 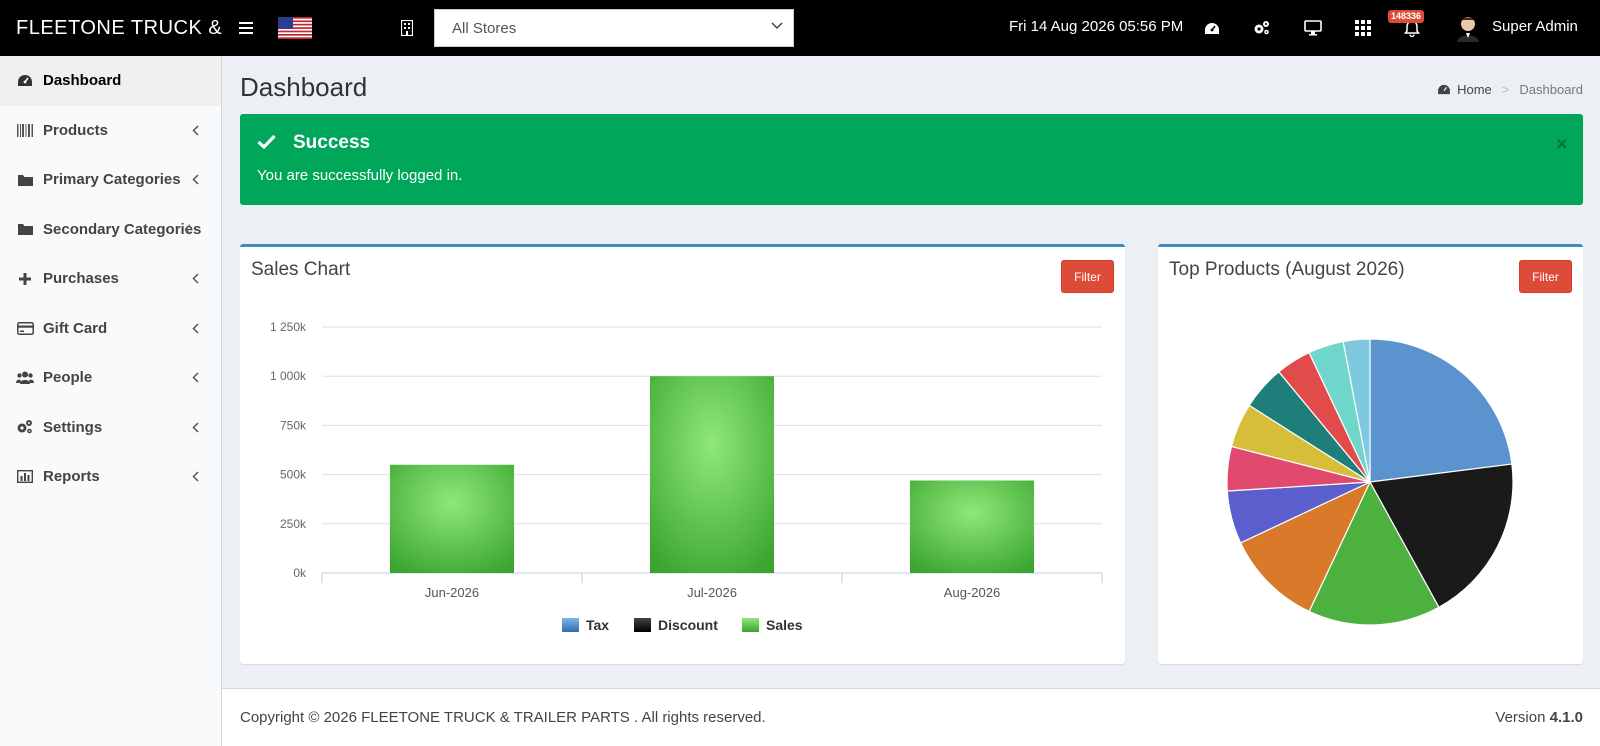 I want to click on dashboard-shortcut-button, so click(x=1212, y=28).